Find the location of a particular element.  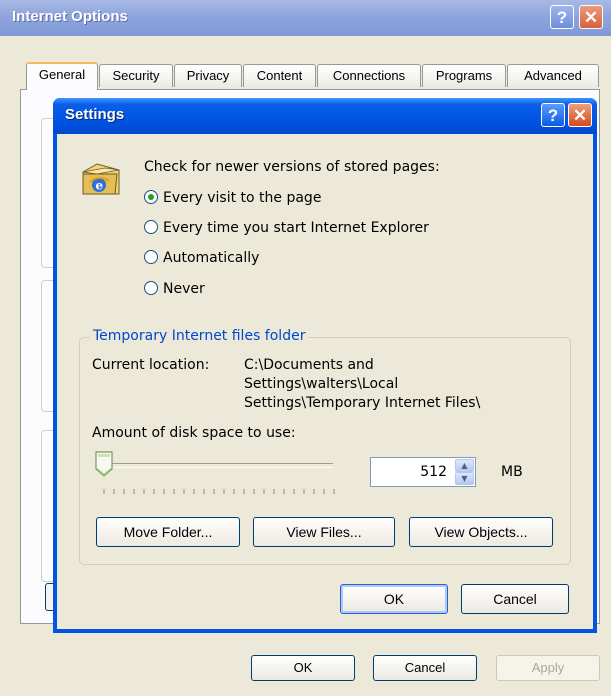

outer-close-button: ✕ is located at coordinates (591, 17).